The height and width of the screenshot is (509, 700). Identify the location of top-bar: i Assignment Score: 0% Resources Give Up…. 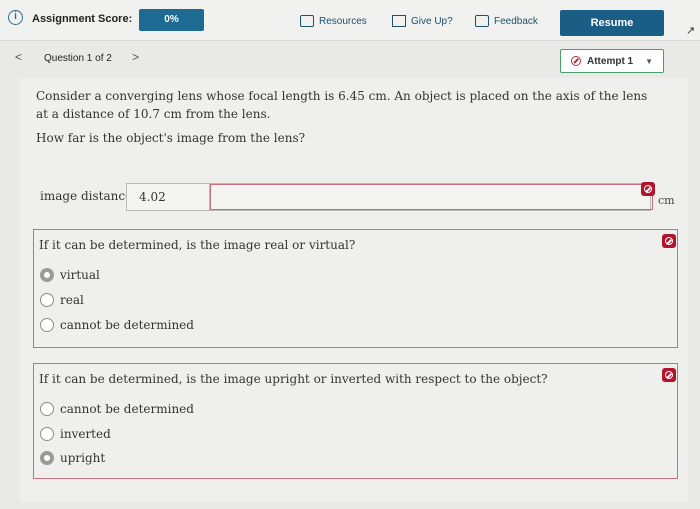
(350, 20).